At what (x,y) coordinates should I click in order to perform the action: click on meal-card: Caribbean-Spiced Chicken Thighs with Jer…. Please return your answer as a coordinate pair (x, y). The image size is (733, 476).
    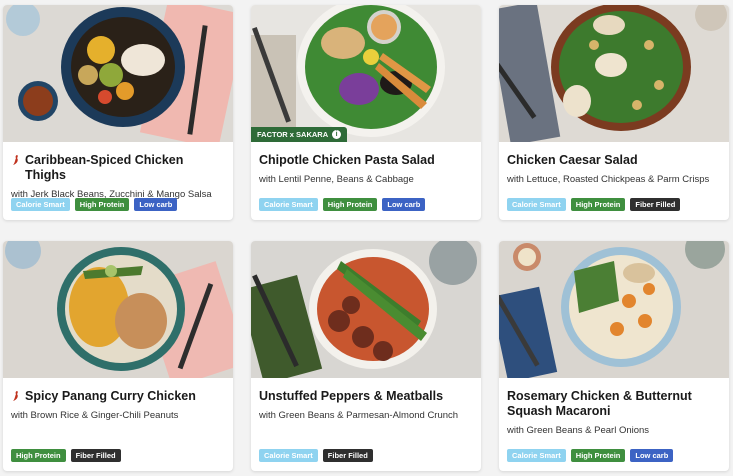
    Looking at the image, I should click on (118, 112).